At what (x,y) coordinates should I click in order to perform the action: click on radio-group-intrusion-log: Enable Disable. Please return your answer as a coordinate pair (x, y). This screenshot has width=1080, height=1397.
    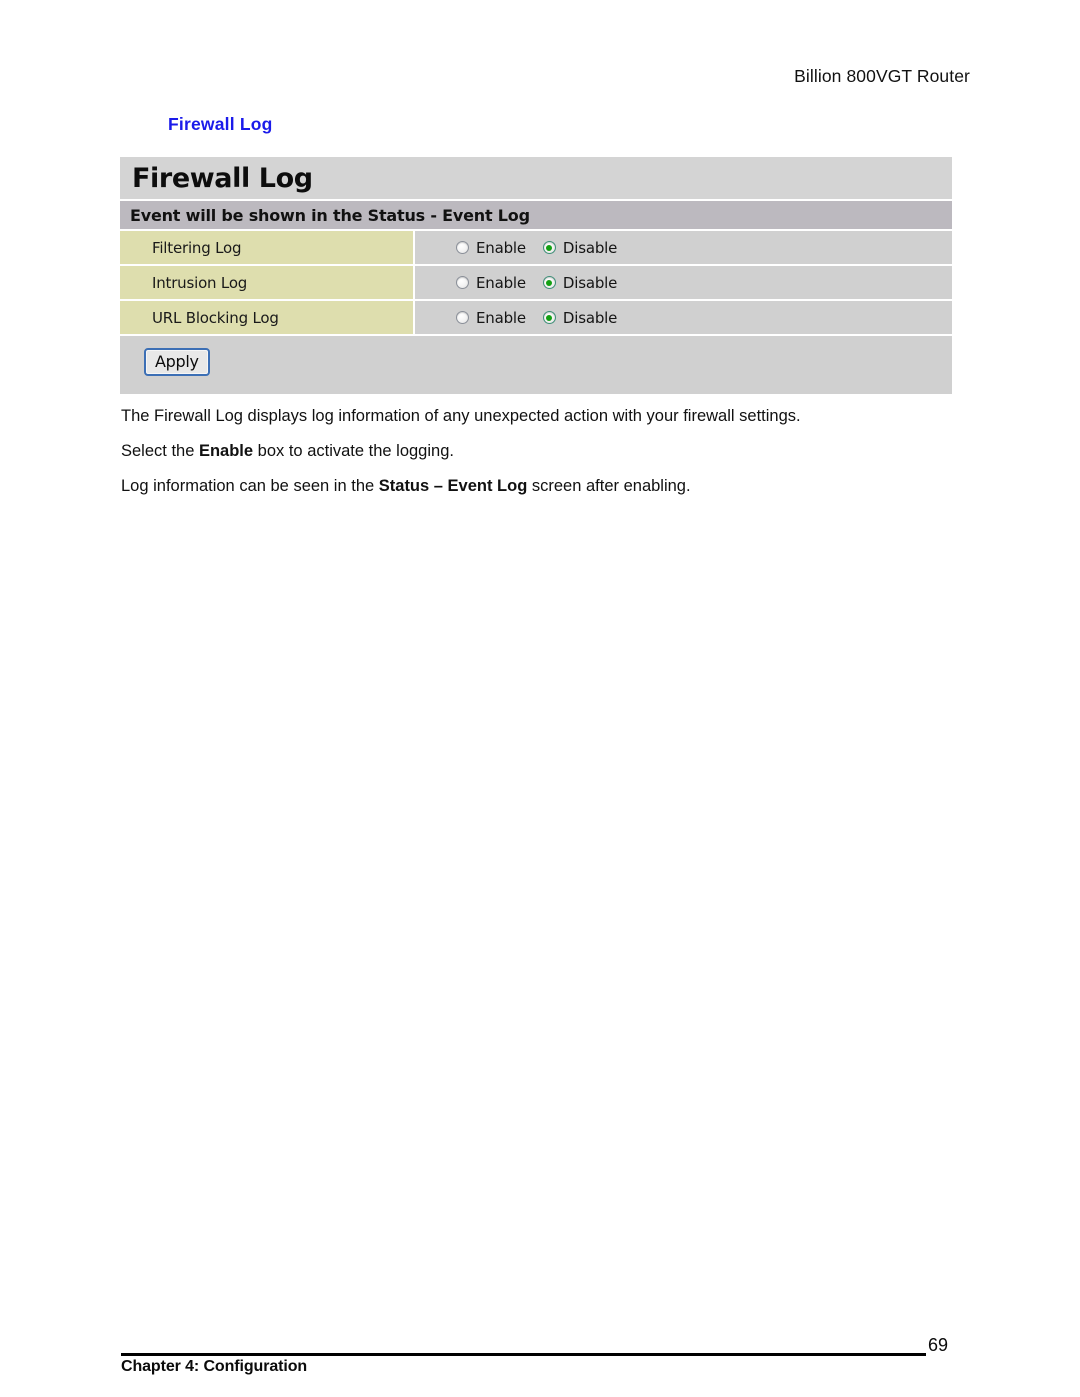
    Looking at the image, I should click on (536, 283).